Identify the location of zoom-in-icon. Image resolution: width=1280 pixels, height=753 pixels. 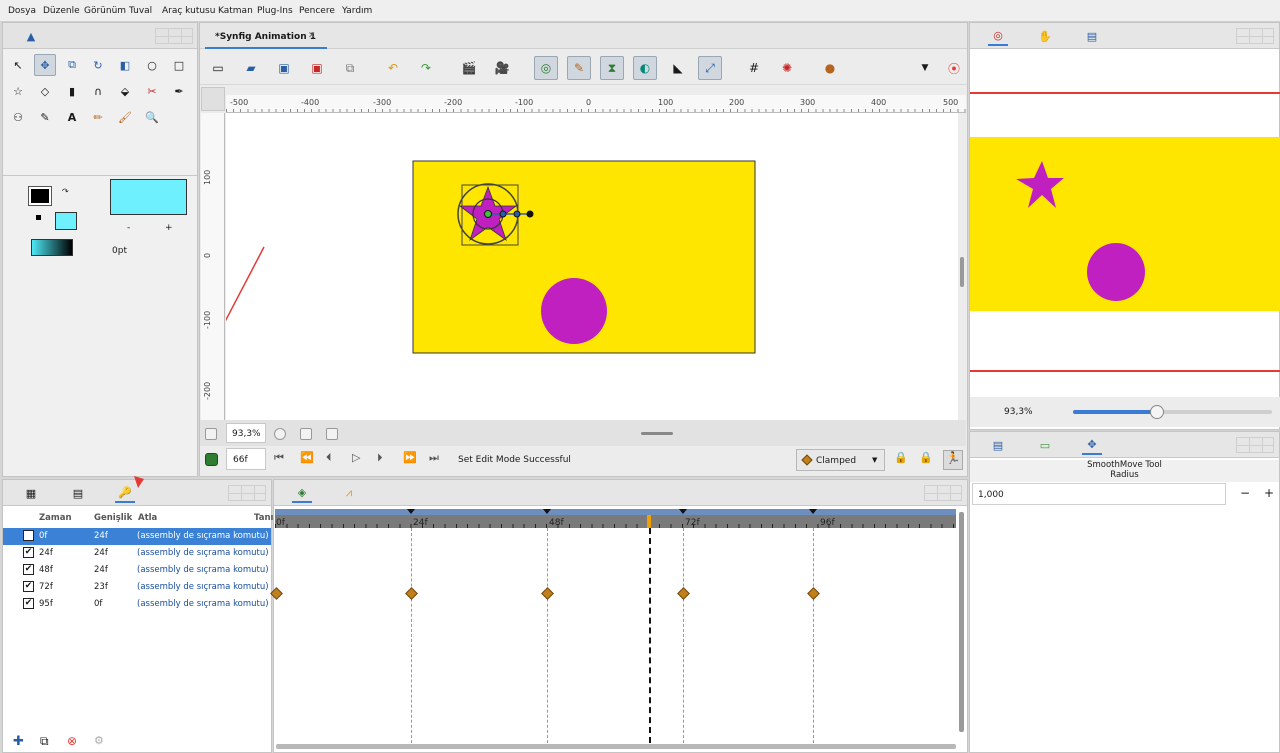
(280, 434).